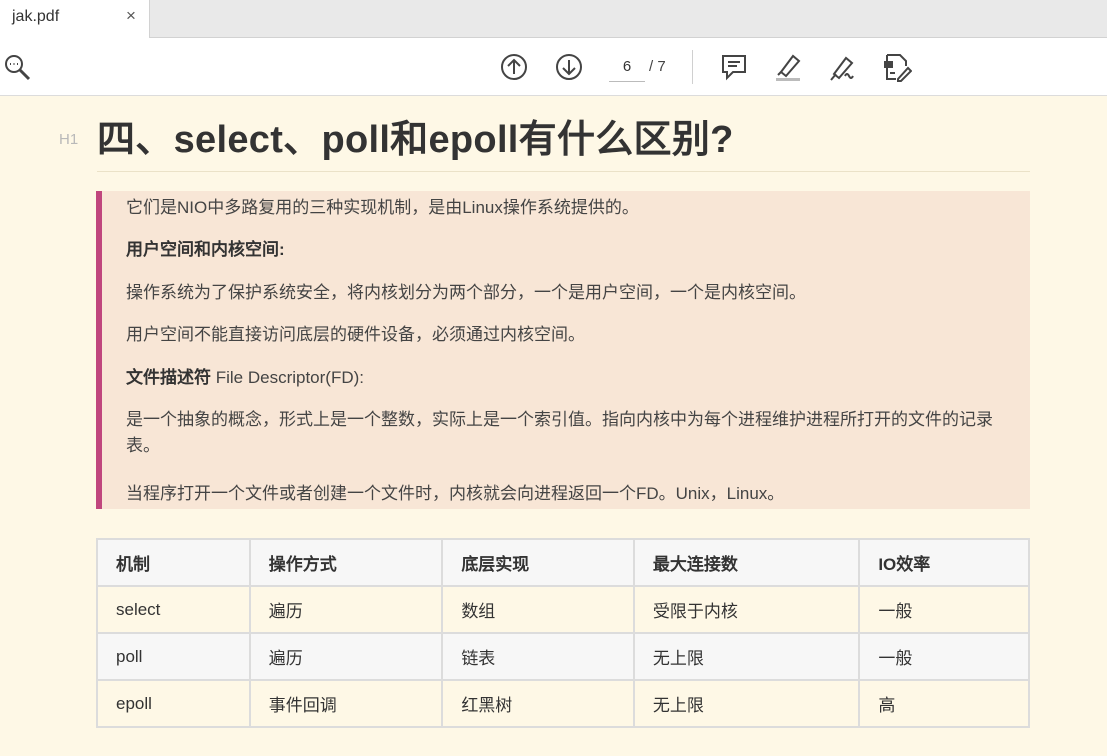 The height and width of the screenshot is (756, 1107). Describe the element at coordinates (346, 562) in the screenshot. I see `table-header-cell: 操作方式` at that location.